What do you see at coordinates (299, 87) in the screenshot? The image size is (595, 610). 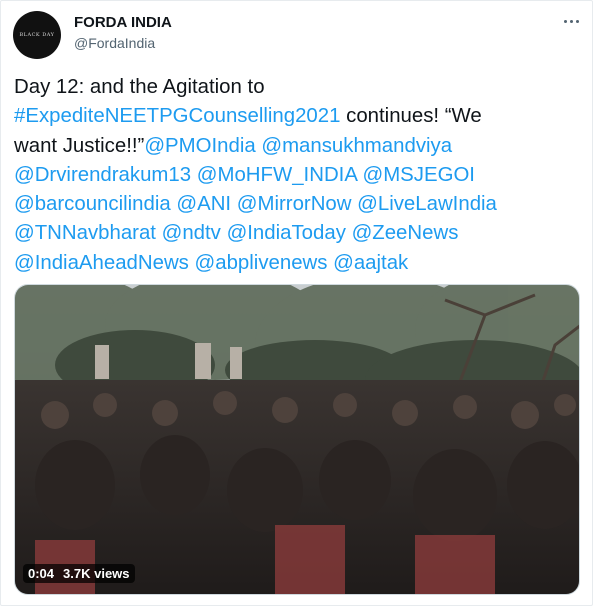 I see `tweet-text-line: Day 12: and the Agitation to` at bounding box center [299, 87].